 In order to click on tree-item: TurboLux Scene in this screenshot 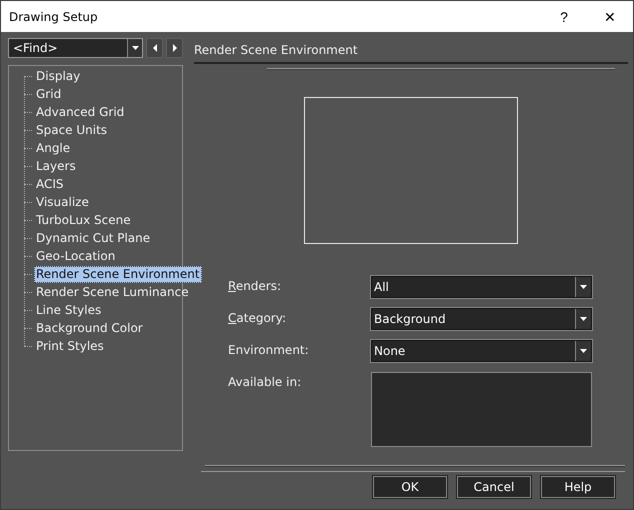, I will do `click(83, 220)`.